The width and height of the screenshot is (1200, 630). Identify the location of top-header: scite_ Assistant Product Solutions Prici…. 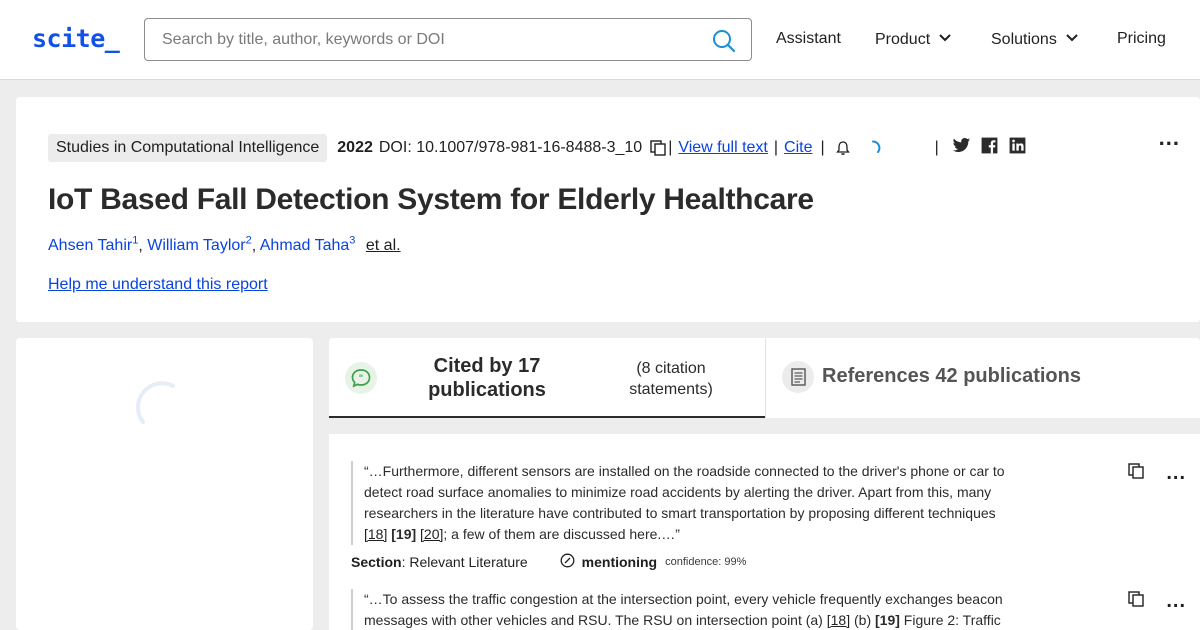
(600, 40).